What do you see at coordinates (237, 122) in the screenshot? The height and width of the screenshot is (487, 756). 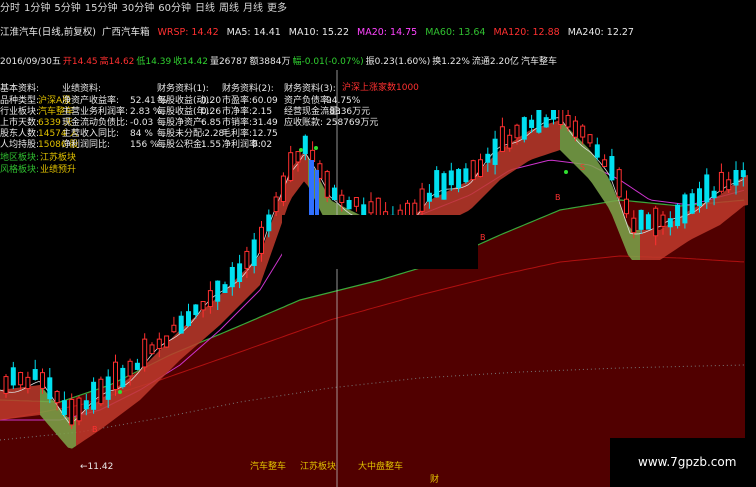 I see `fin-key: 市销率:` at bounding box center [237, 122].